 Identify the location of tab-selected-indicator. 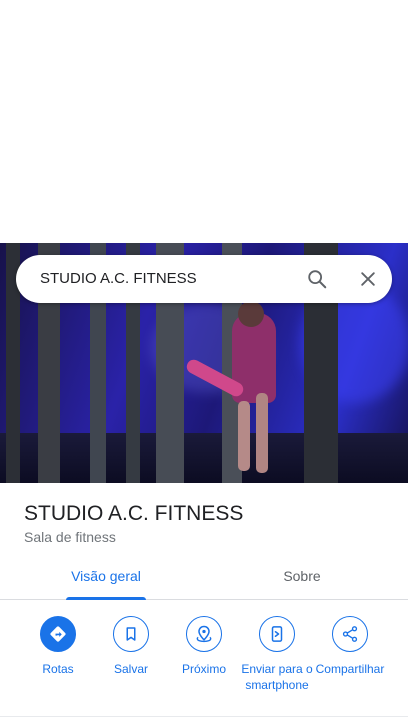
(106, 598).